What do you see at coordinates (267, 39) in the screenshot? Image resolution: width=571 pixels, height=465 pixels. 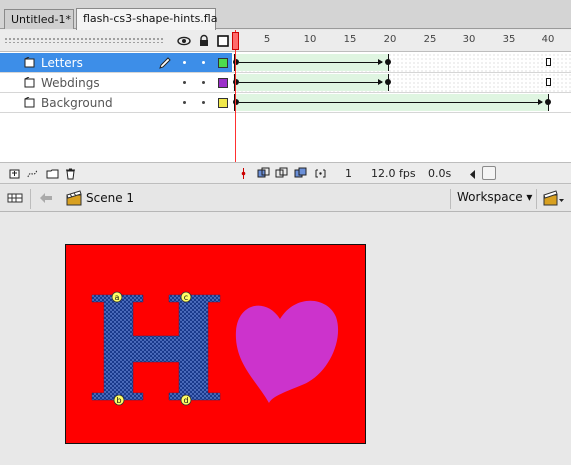 I see `ruler-label: 5` at bounding box center [267, 39].